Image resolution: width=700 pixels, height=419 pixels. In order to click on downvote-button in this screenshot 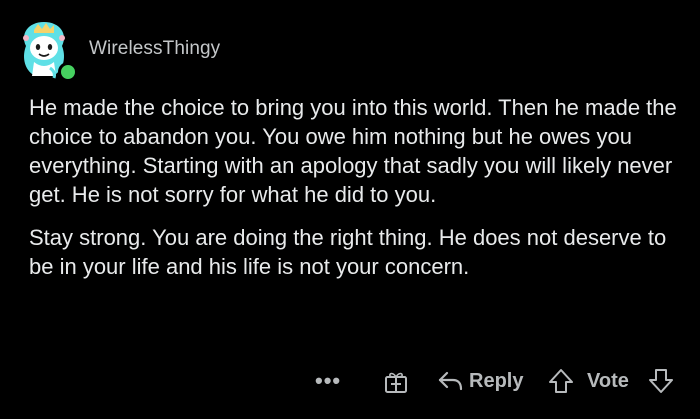, I will do `click(661, 381)`.